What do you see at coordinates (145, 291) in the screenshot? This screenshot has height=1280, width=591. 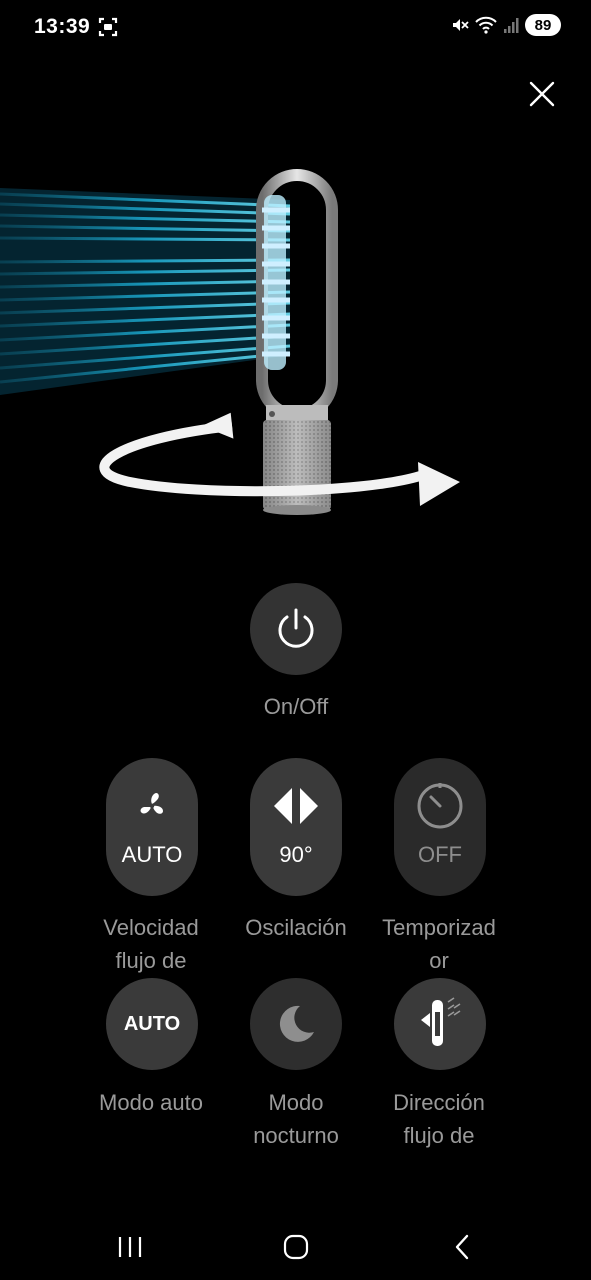 I see `airflow-stream` at bounding box center [145, 291].